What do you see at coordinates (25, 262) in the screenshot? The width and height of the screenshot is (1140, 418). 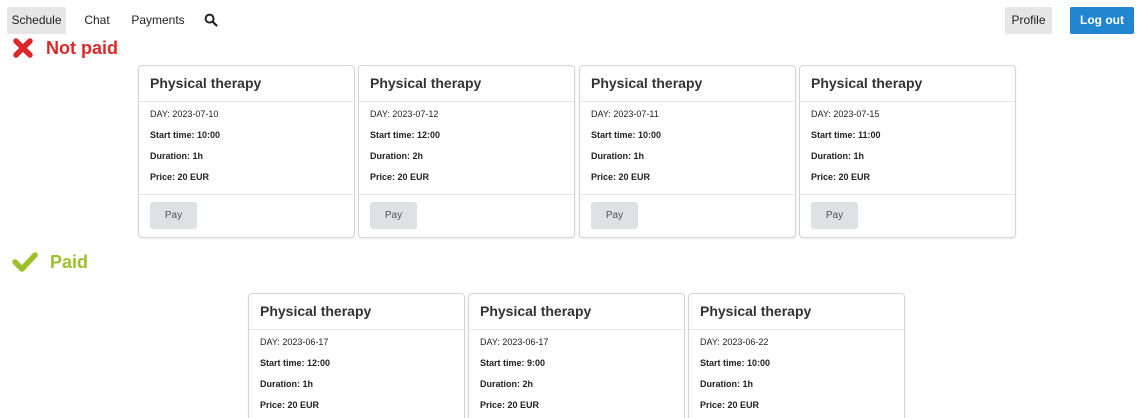 I see `checkmark-icon` at bounding box center [25, 262].